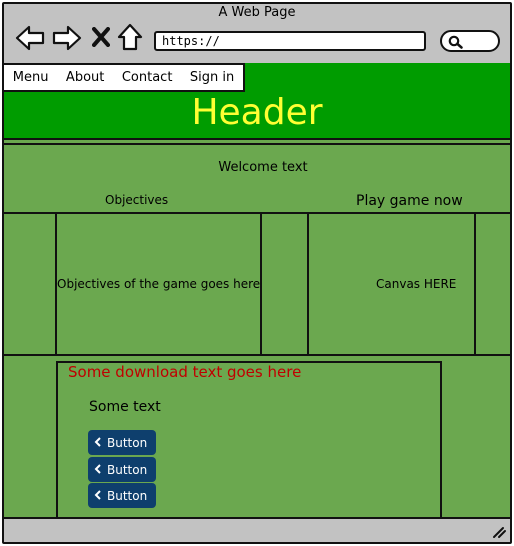 The height and width of the screenshot is (546, 514). Describe the element at coordinates (416, 284) in the screenshot. I see `game-canvas: Canvas HERE` at that location.